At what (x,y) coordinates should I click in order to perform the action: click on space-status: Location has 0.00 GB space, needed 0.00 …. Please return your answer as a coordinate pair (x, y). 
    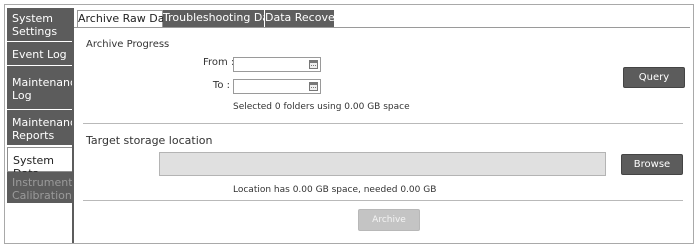
    Looking at the image, I should click on (335, 190).